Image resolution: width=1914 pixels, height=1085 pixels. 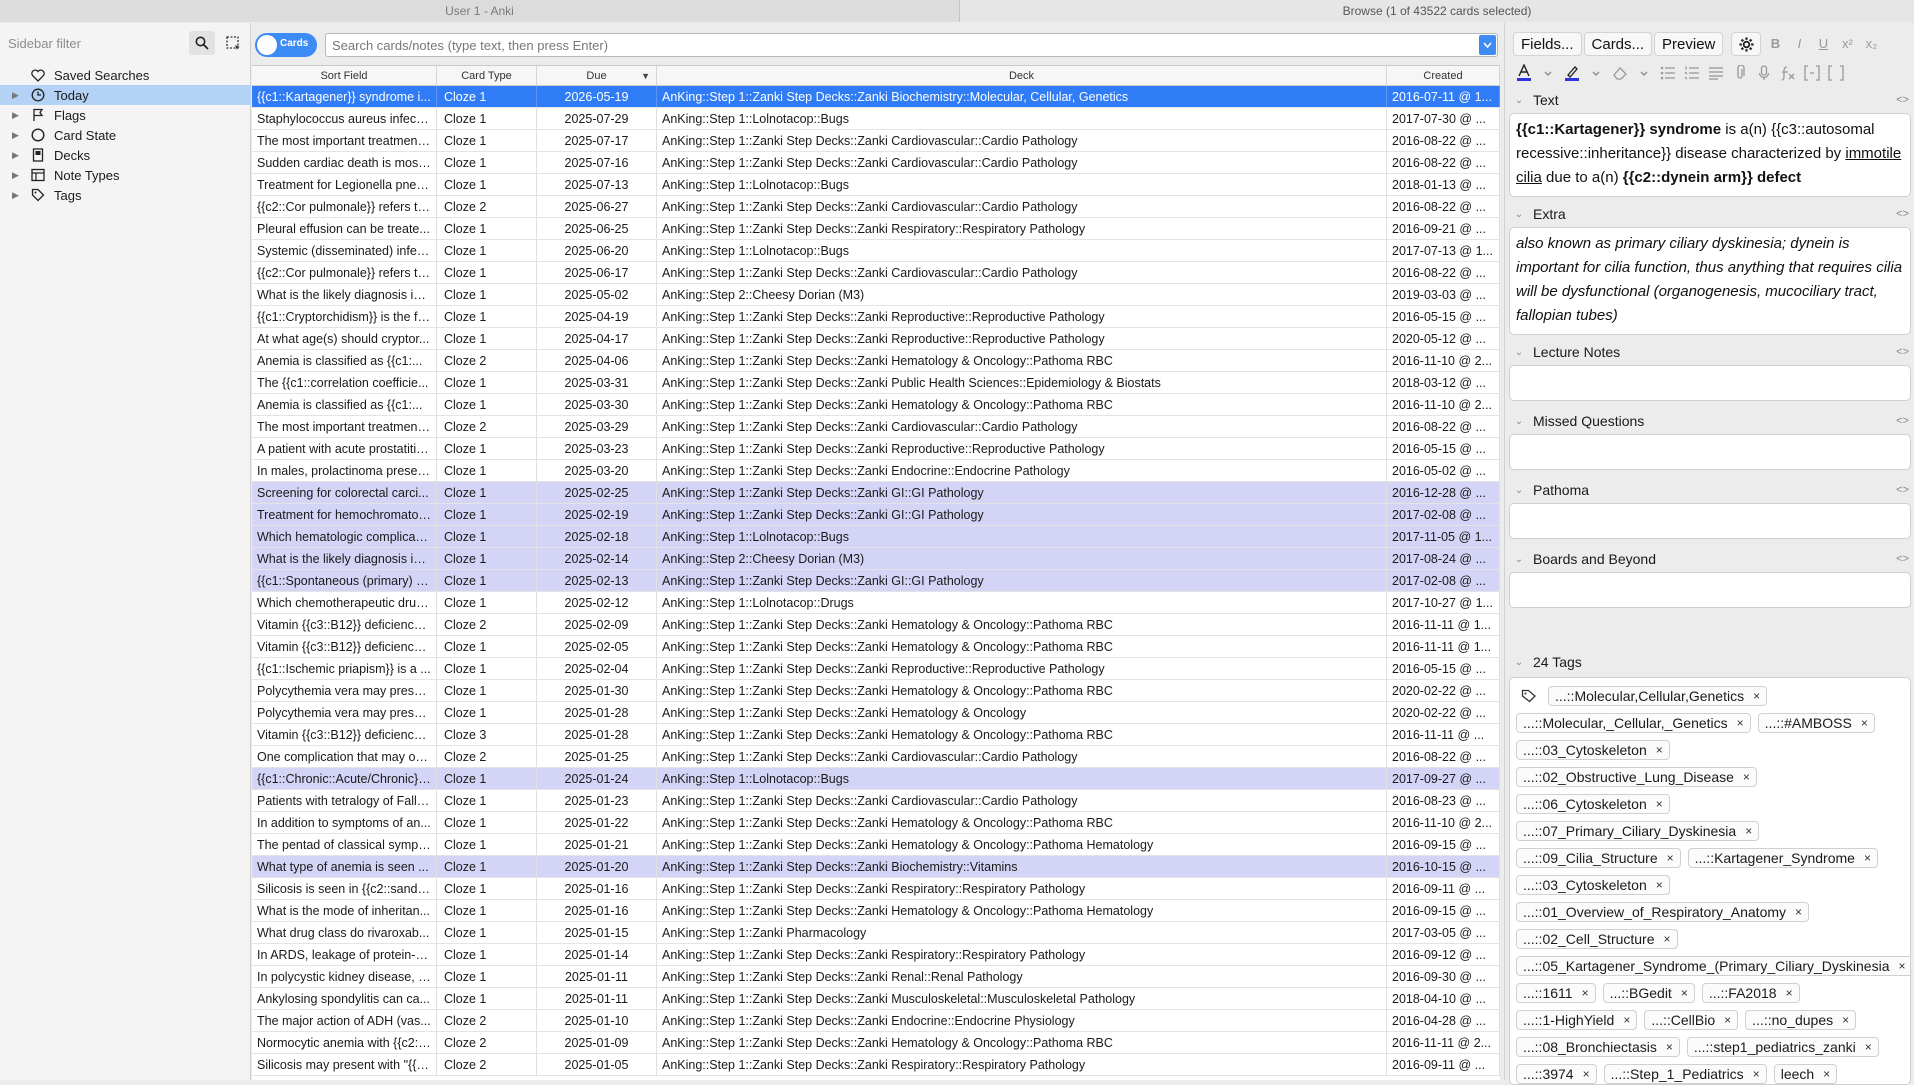 I want to click on align-button, so click(x=1716, y=73).